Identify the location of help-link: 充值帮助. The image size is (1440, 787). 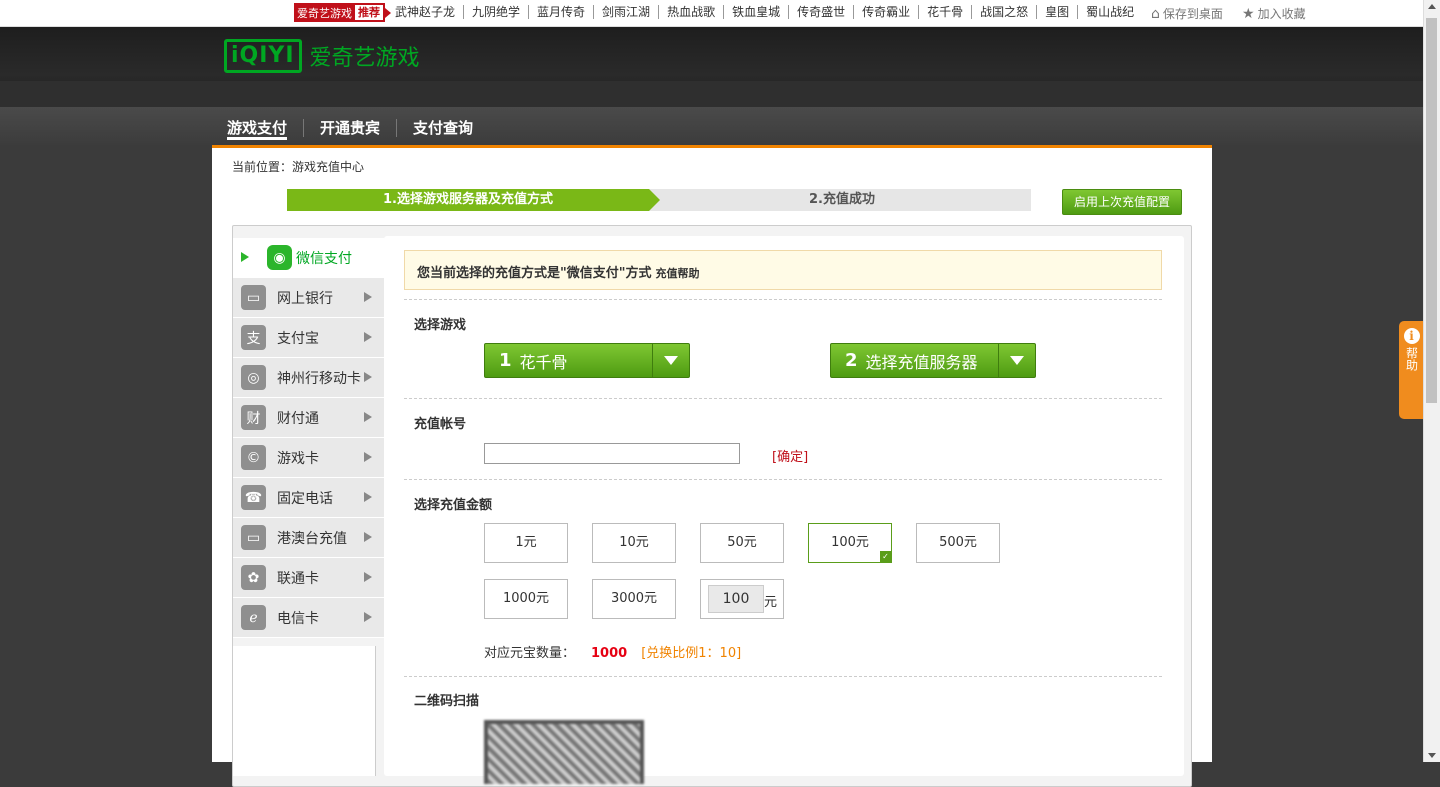
(678, 273).